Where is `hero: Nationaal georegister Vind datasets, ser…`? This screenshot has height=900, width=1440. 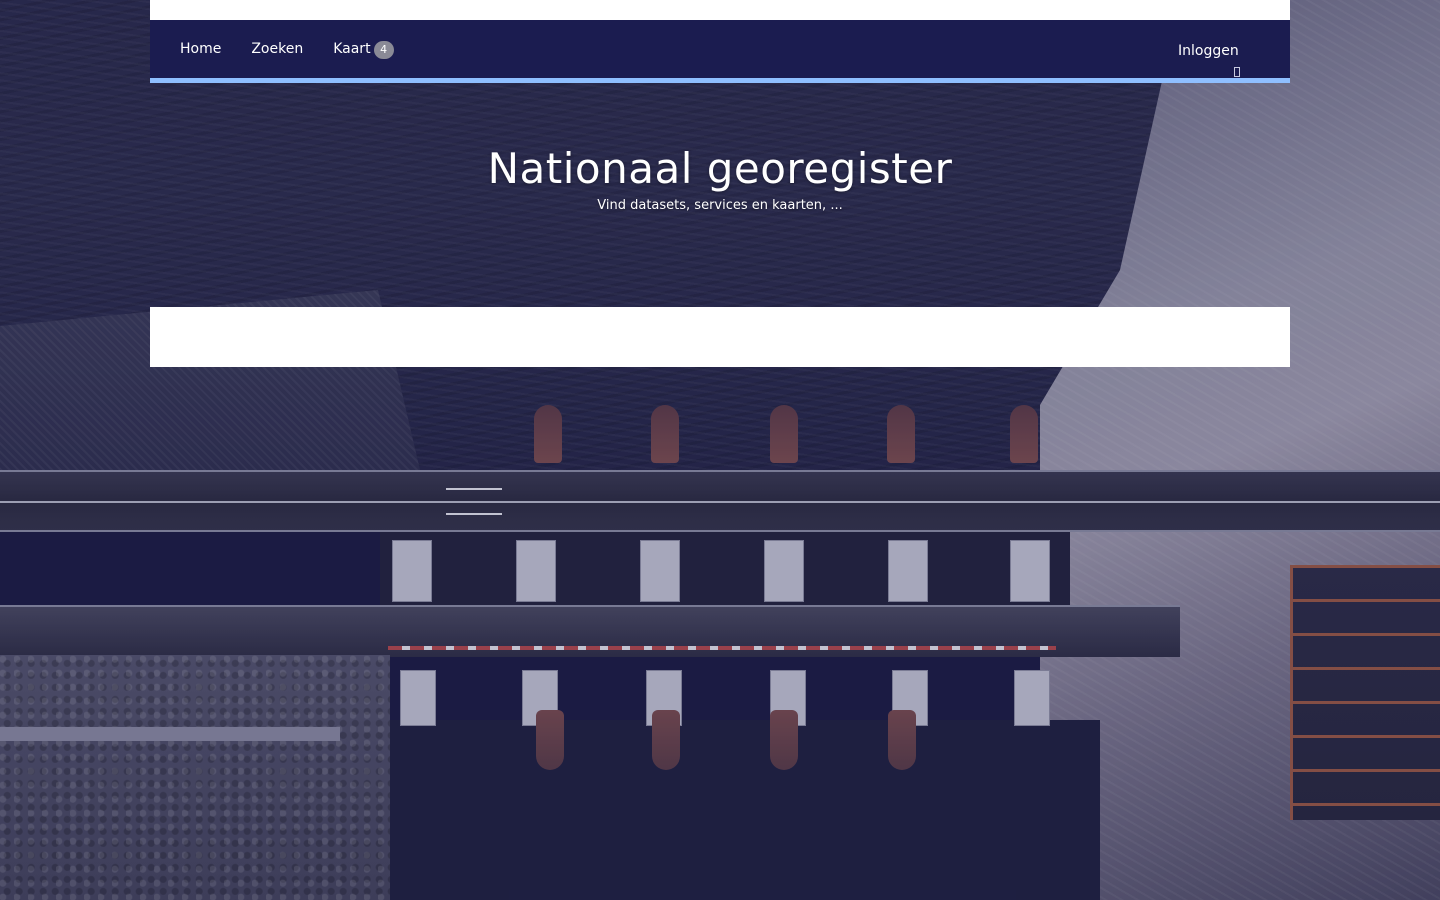 hero: Nationaal georegister Vind datasets, ser… is located at coordinates (720, 177).